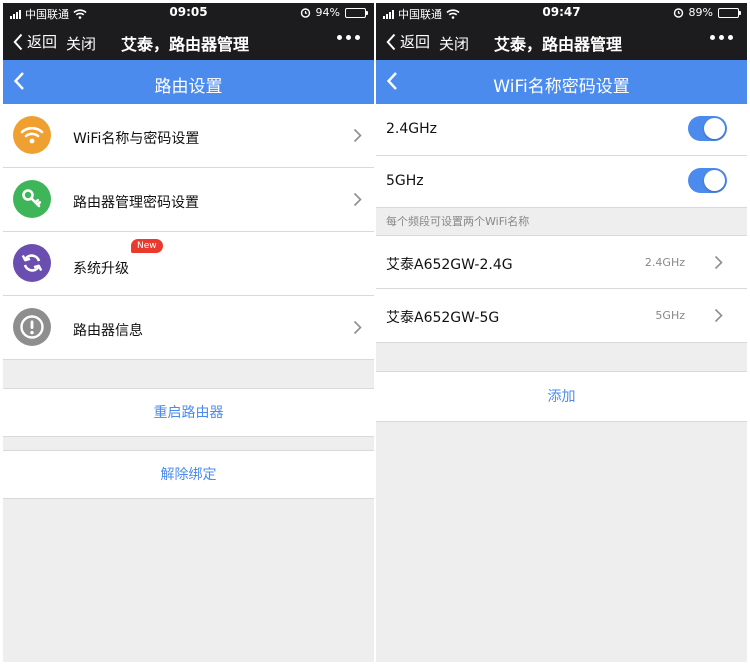  I want to click on add-ssid-button: 添加, so click(561, 396).